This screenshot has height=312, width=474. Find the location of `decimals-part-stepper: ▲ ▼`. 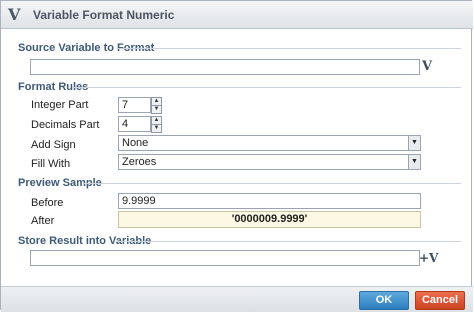

decimals-part-stepper: ▲ ▼ is located at coordinates (156, 124).